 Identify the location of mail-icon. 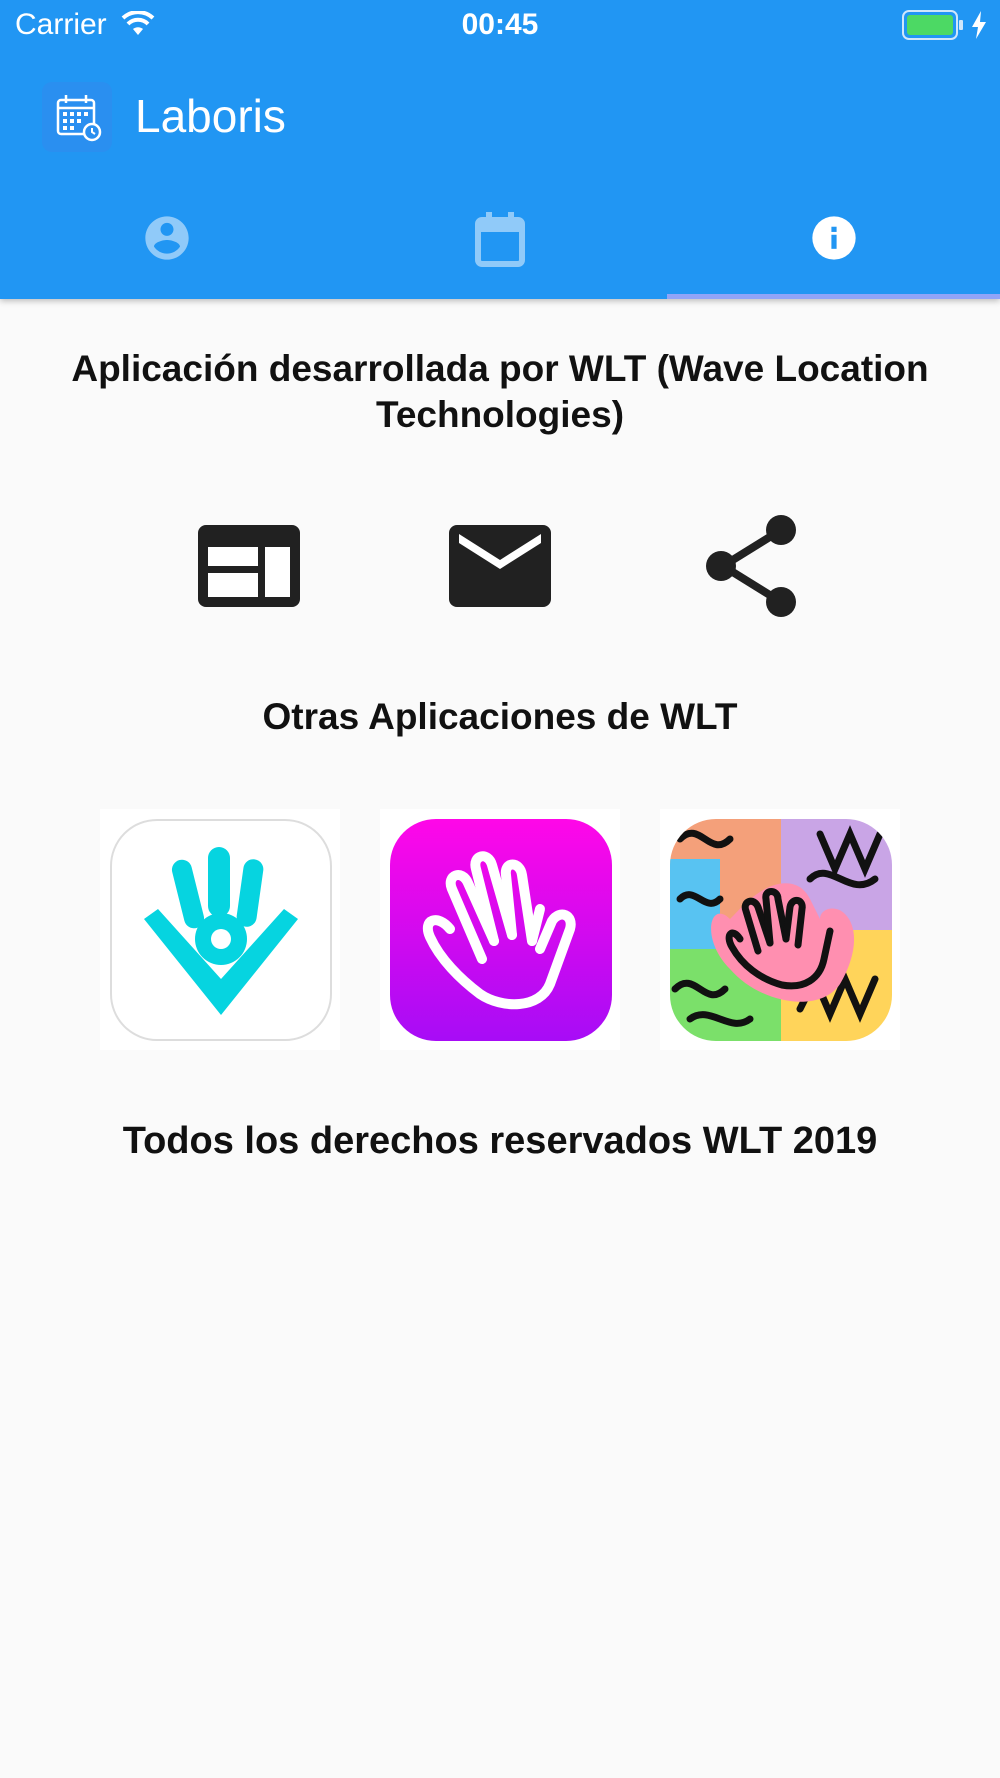
(500, 566).